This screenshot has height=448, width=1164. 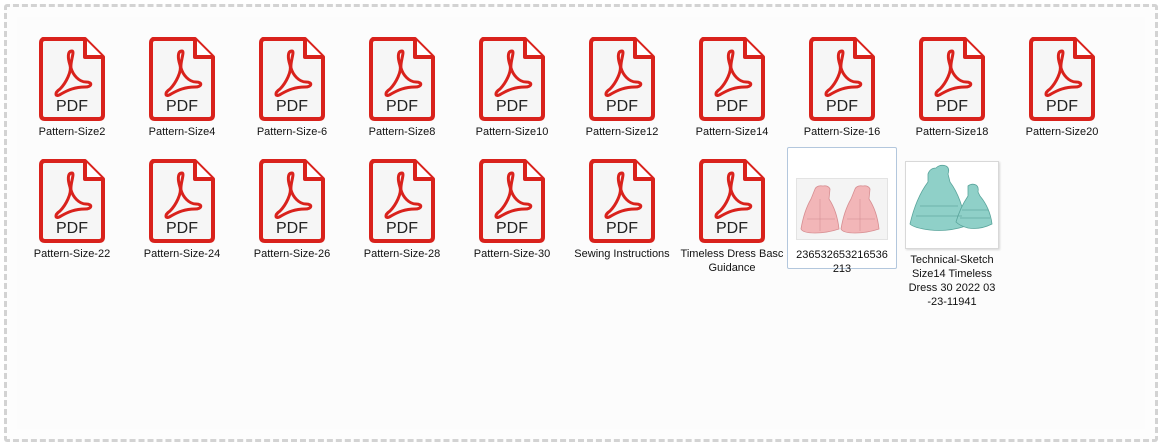 I want to click on file-item: PDF Pattern-Size18, so click(x=952, y=86).